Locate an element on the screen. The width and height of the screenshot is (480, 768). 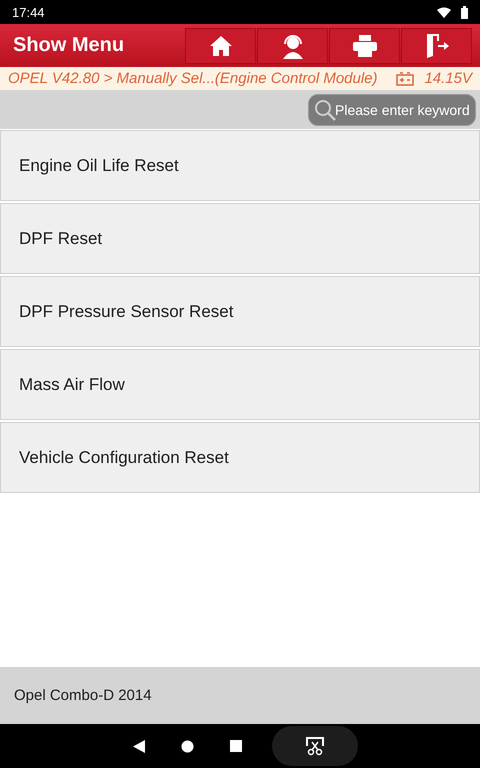
scissors-icon is located at coordinates (315, 746).